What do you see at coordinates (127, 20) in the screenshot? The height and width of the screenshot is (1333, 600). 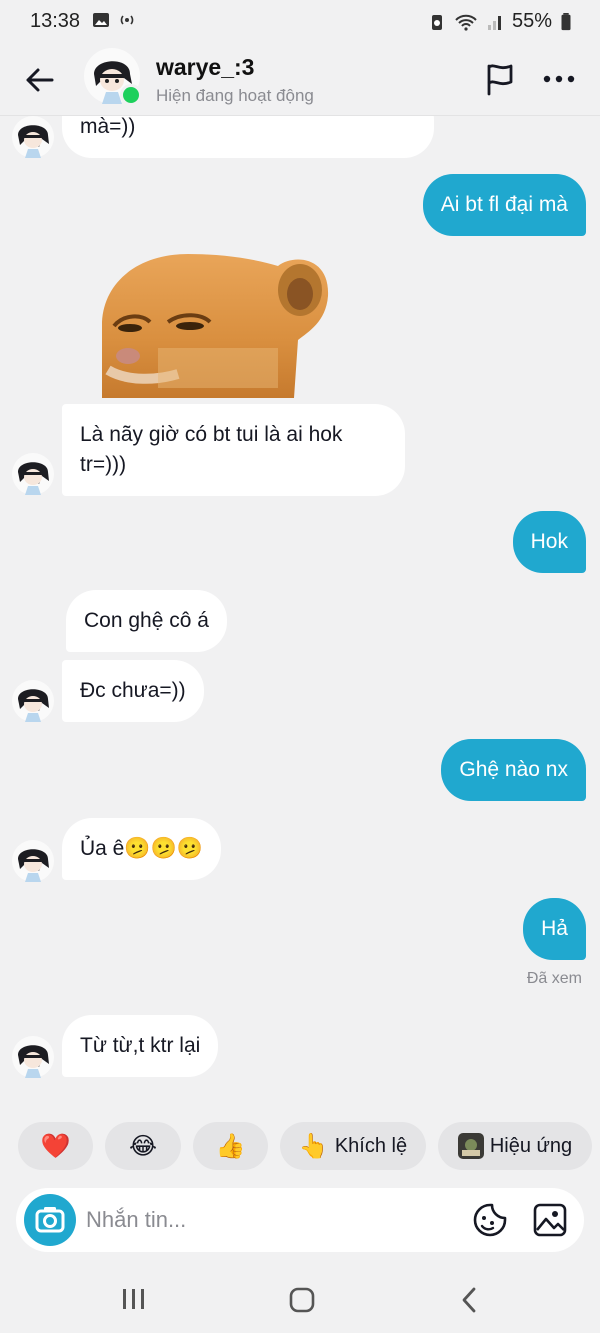 I see `hotspot-icon` at bounding box center [127, 20].